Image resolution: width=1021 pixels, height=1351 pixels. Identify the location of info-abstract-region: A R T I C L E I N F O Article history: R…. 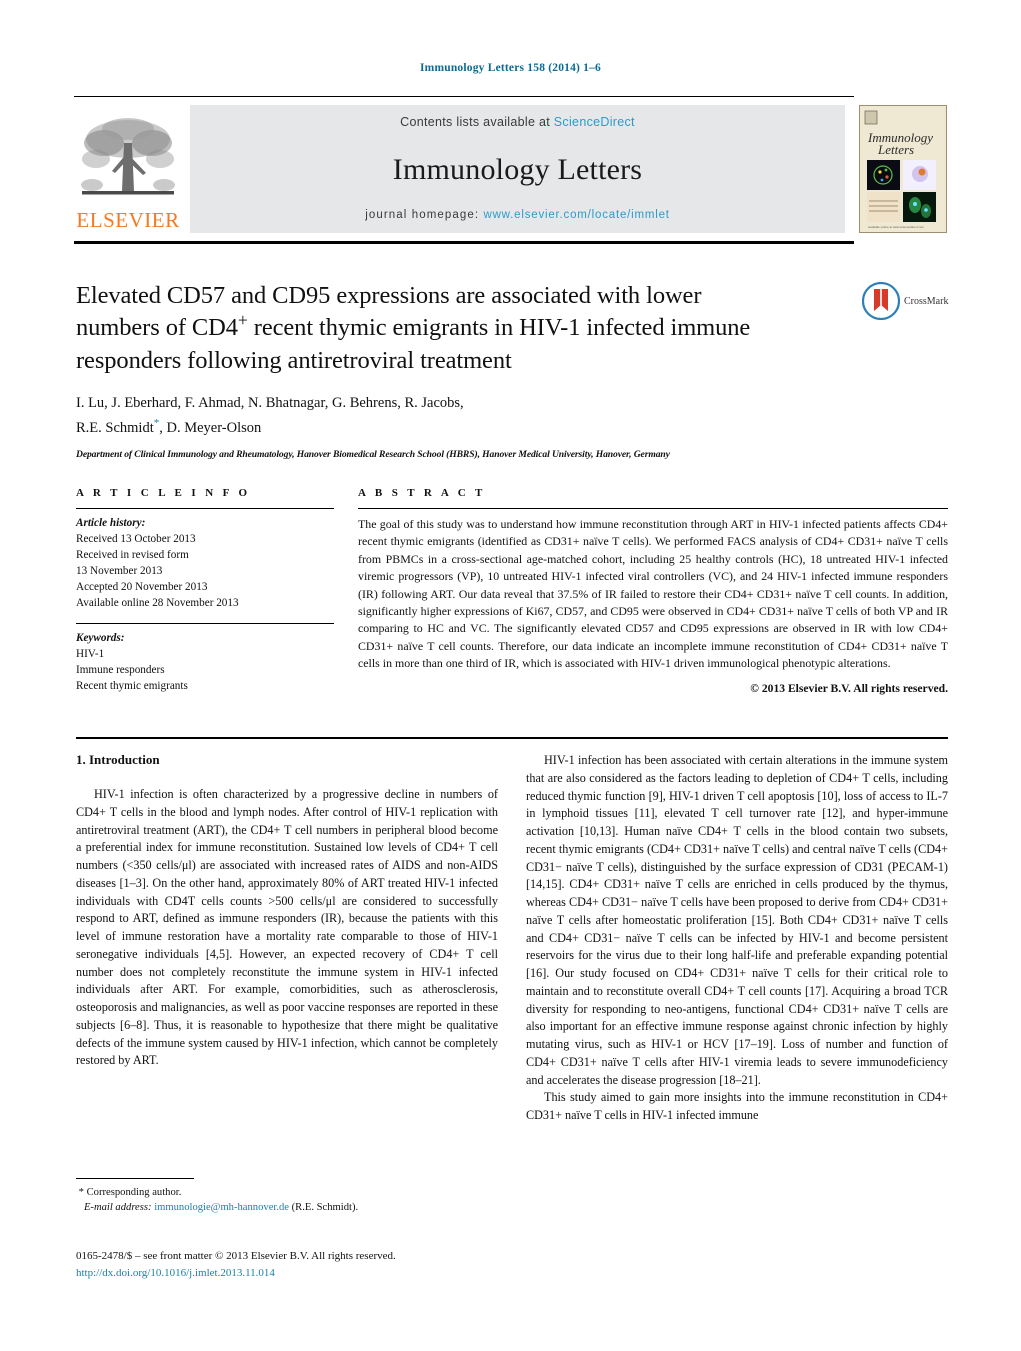
(512, 591).